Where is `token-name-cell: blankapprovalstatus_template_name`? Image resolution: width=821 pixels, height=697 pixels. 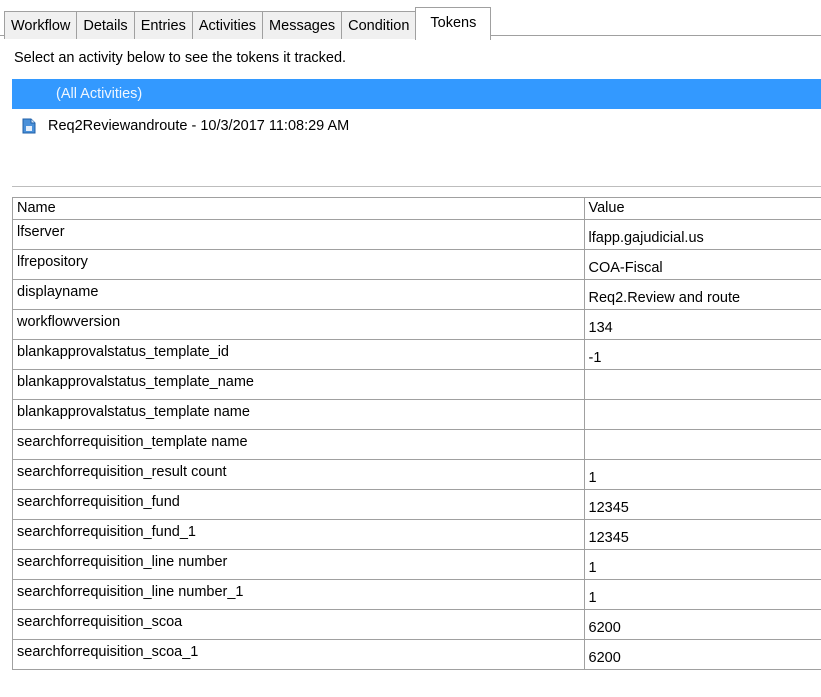
token-name-cell: blankapprovalstatus_template_name is located at coordinates (299, 384).